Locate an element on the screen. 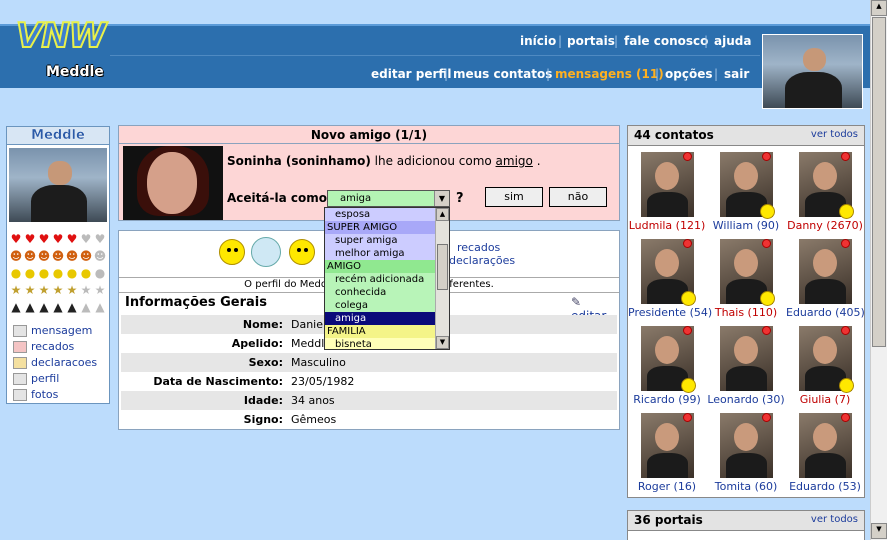  contact-name: Eduardo (405) is located at coordinates (825, 312).